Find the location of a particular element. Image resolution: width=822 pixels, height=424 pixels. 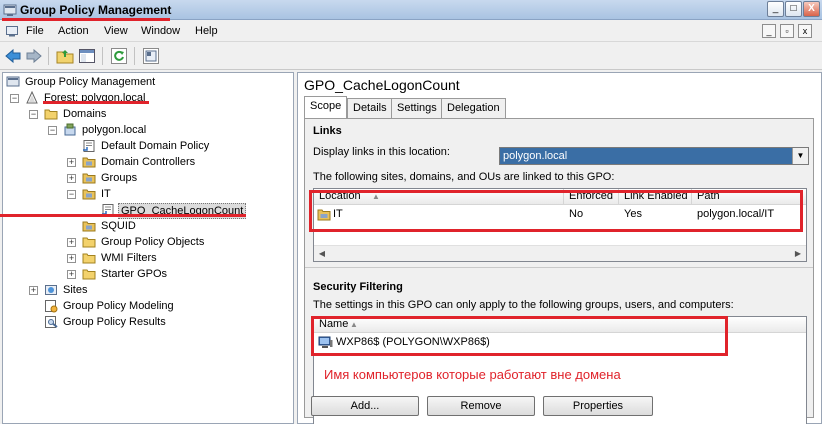

location-dropdown-value: polygon.local is located at coordinates (535, 156).